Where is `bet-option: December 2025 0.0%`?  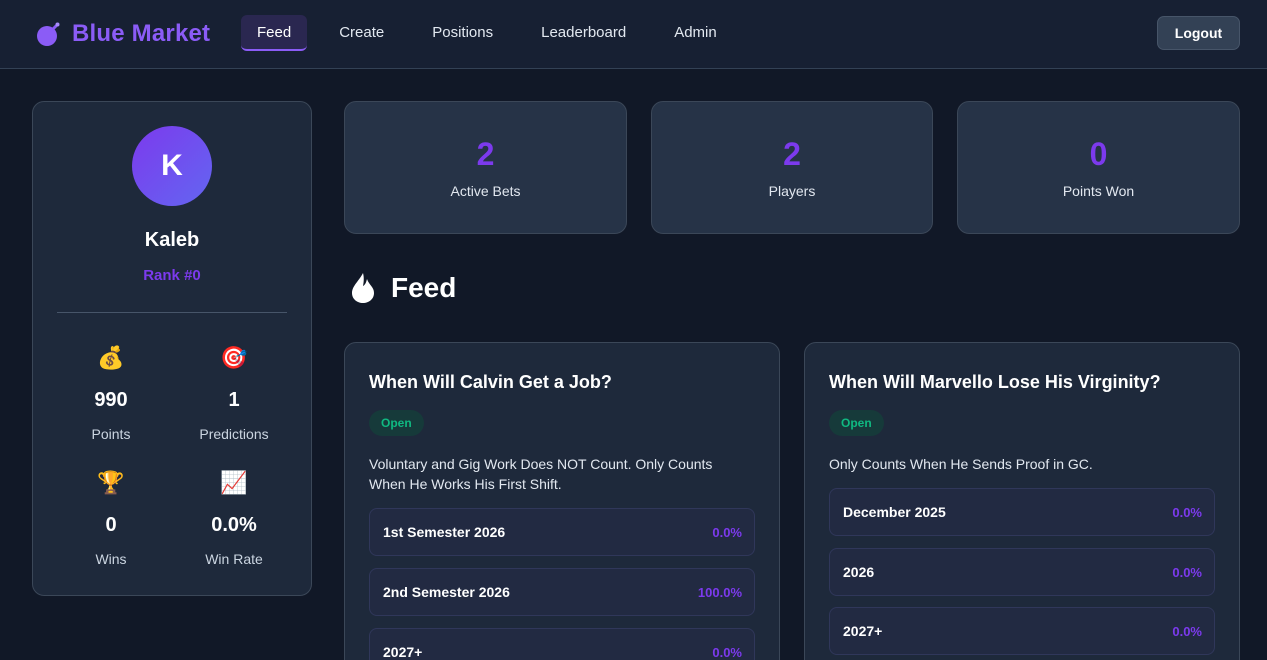
bet-option: December 2025 0.0% is located at coordinates (1022, 512).